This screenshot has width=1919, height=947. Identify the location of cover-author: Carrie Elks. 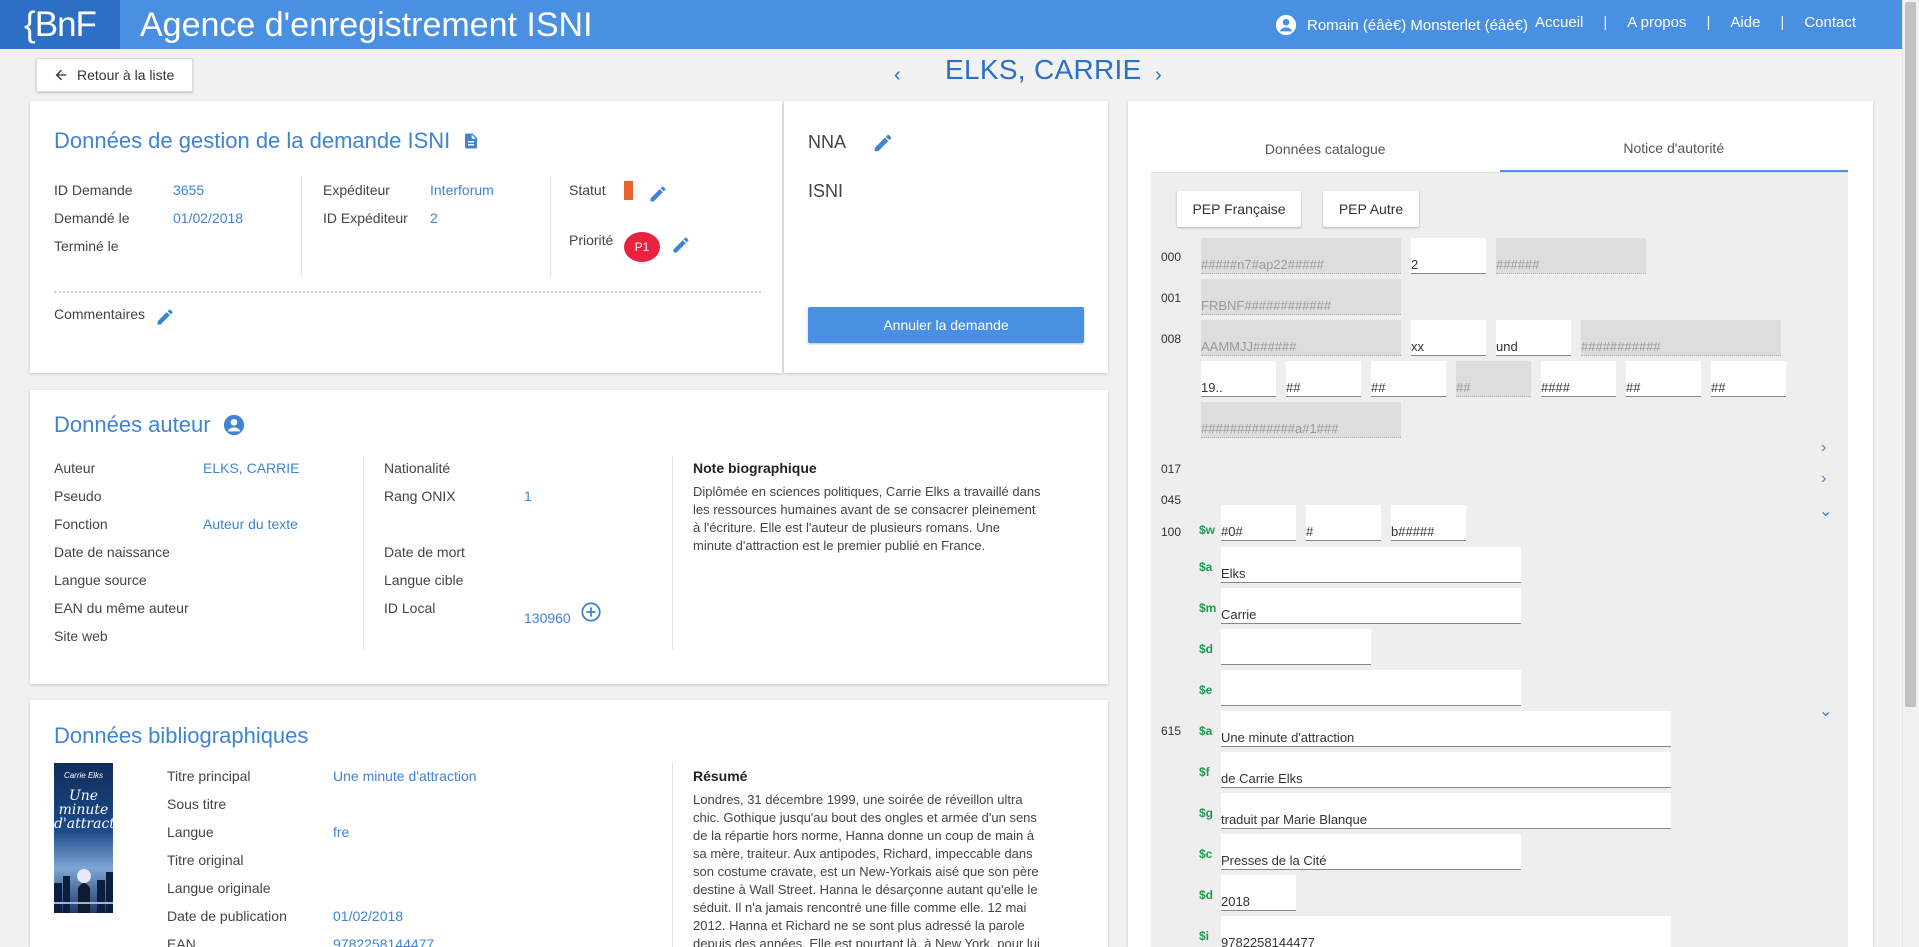
(83, 775).